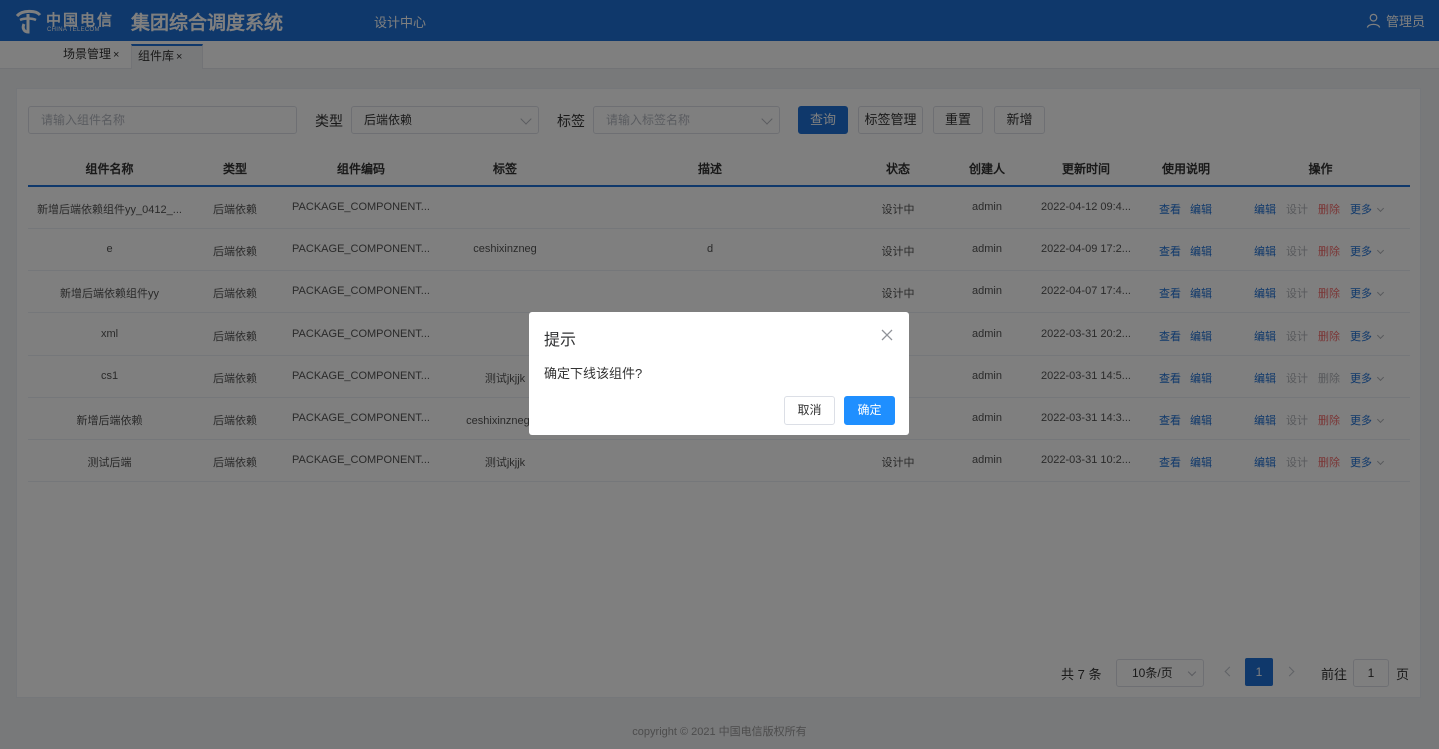  What do you see at coordinates (869, 410) in the screenshot?
I see `confirm-button: 确定` at bounding box center [869, 410].